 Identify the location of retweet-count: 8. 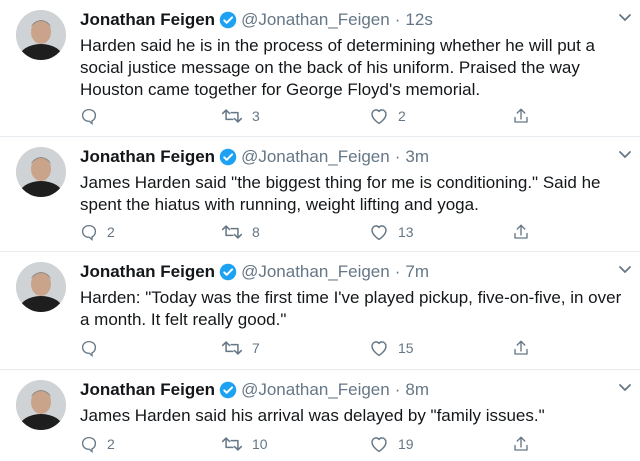
(256, 232).